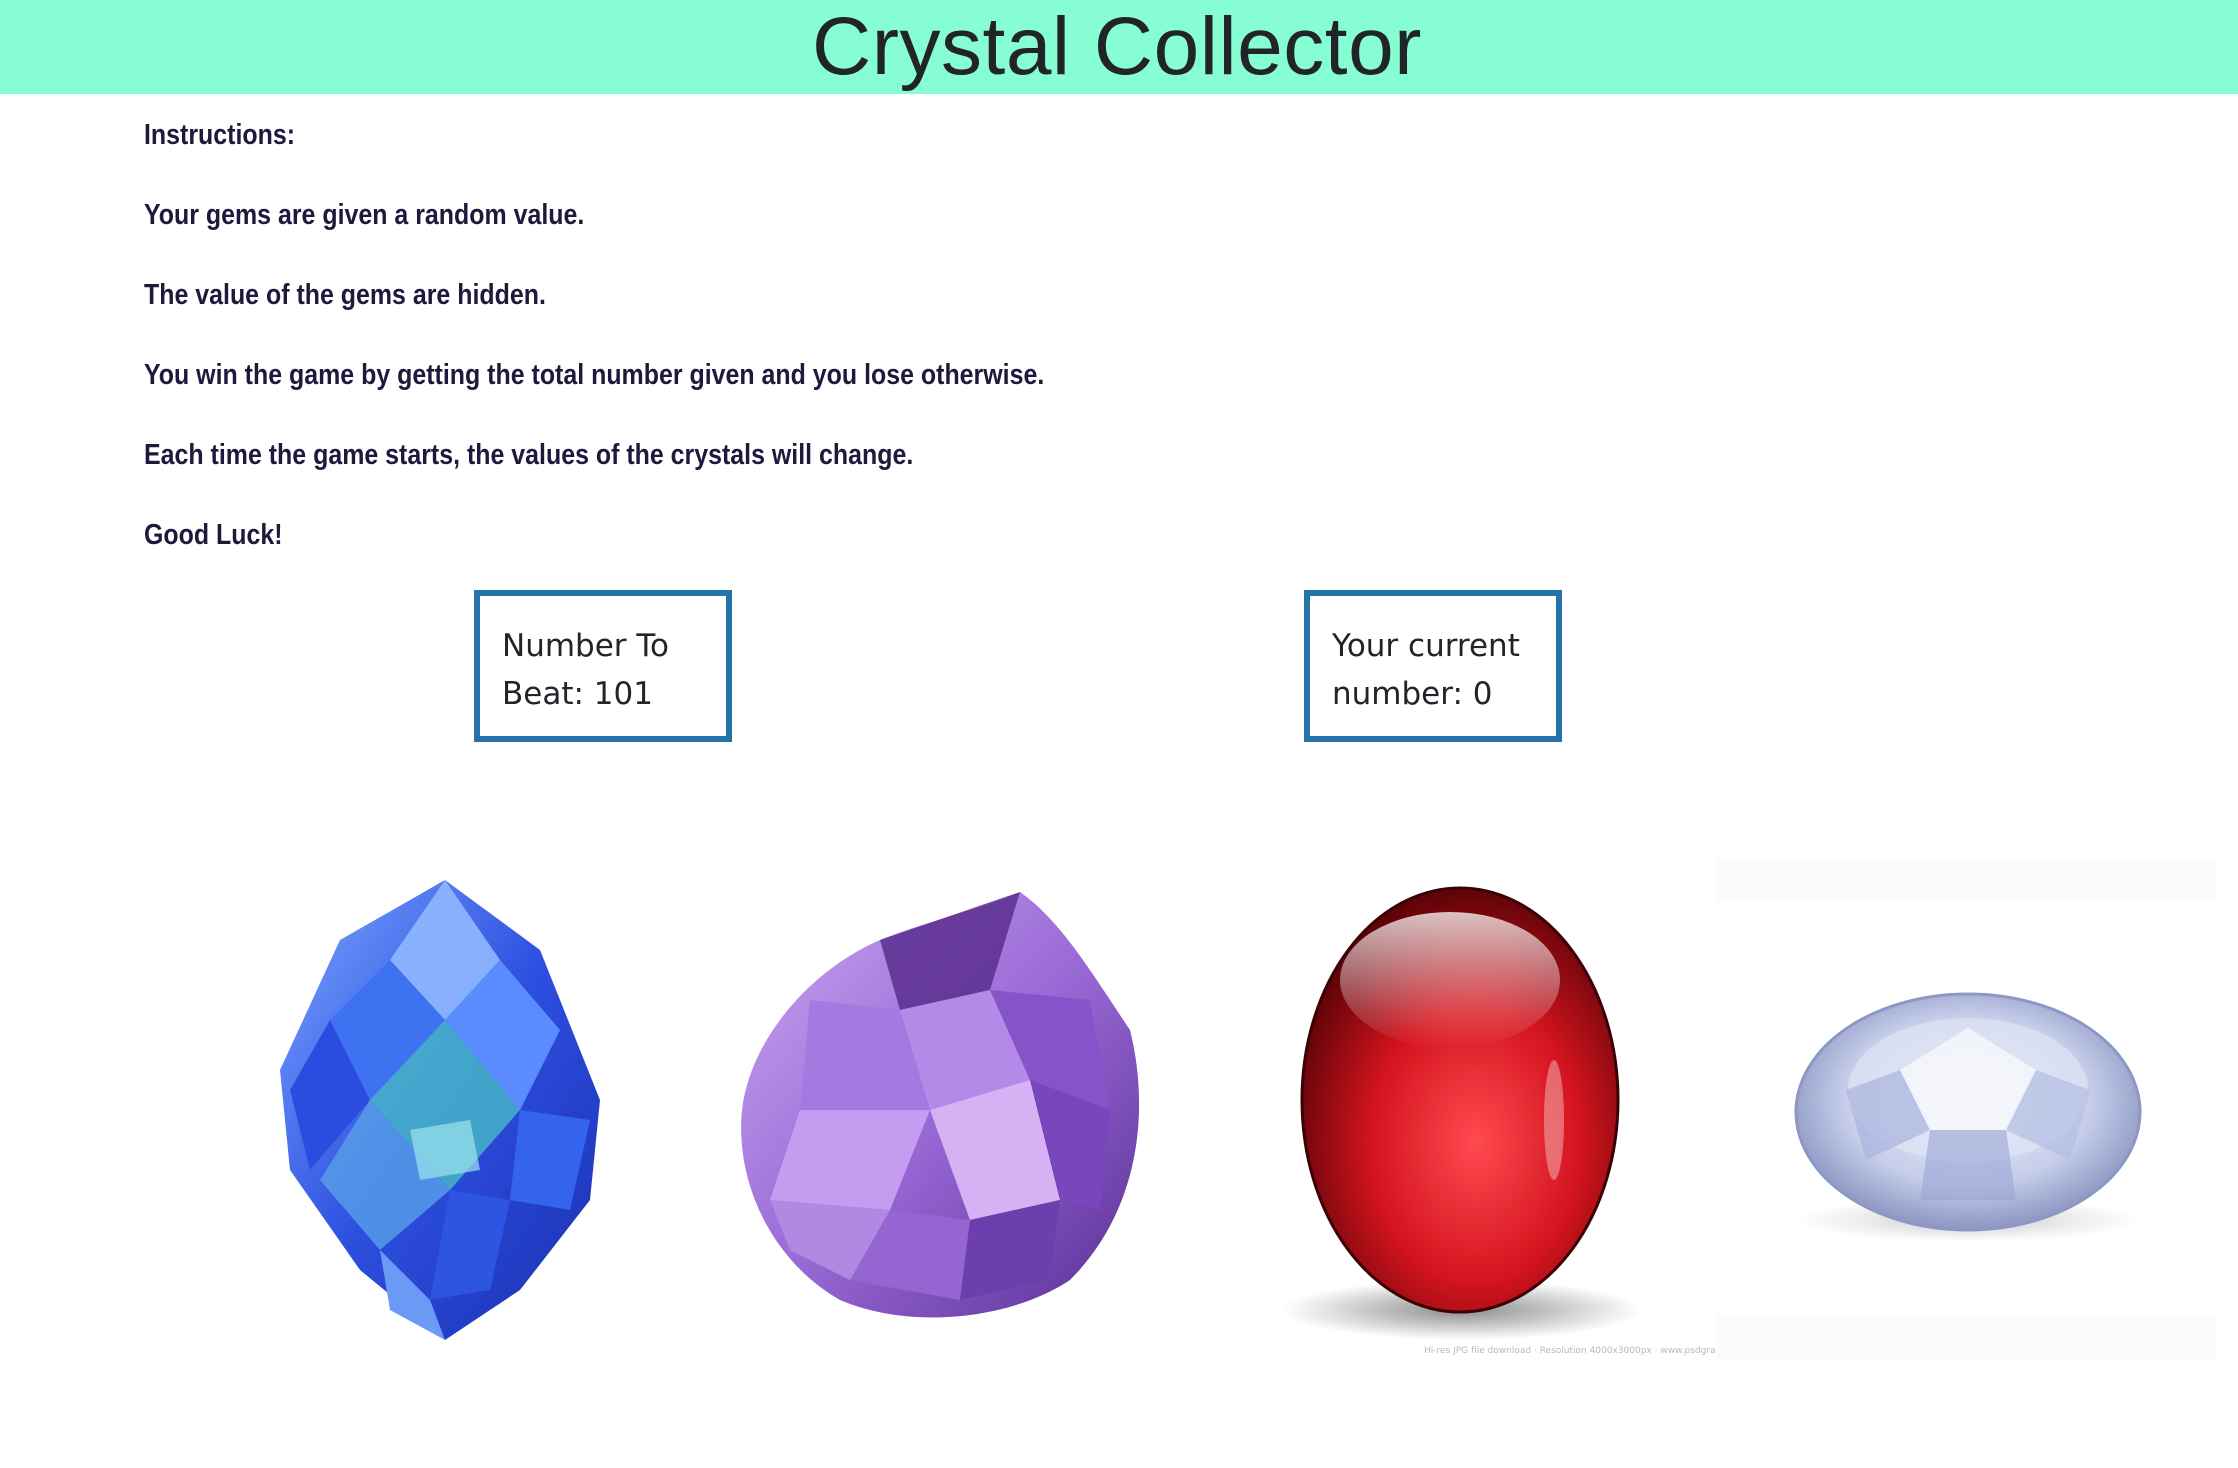 This screenshot has height=1468, width=2238. I want to click on target-number-box: Number To Beat: 101, so click(603, 666).